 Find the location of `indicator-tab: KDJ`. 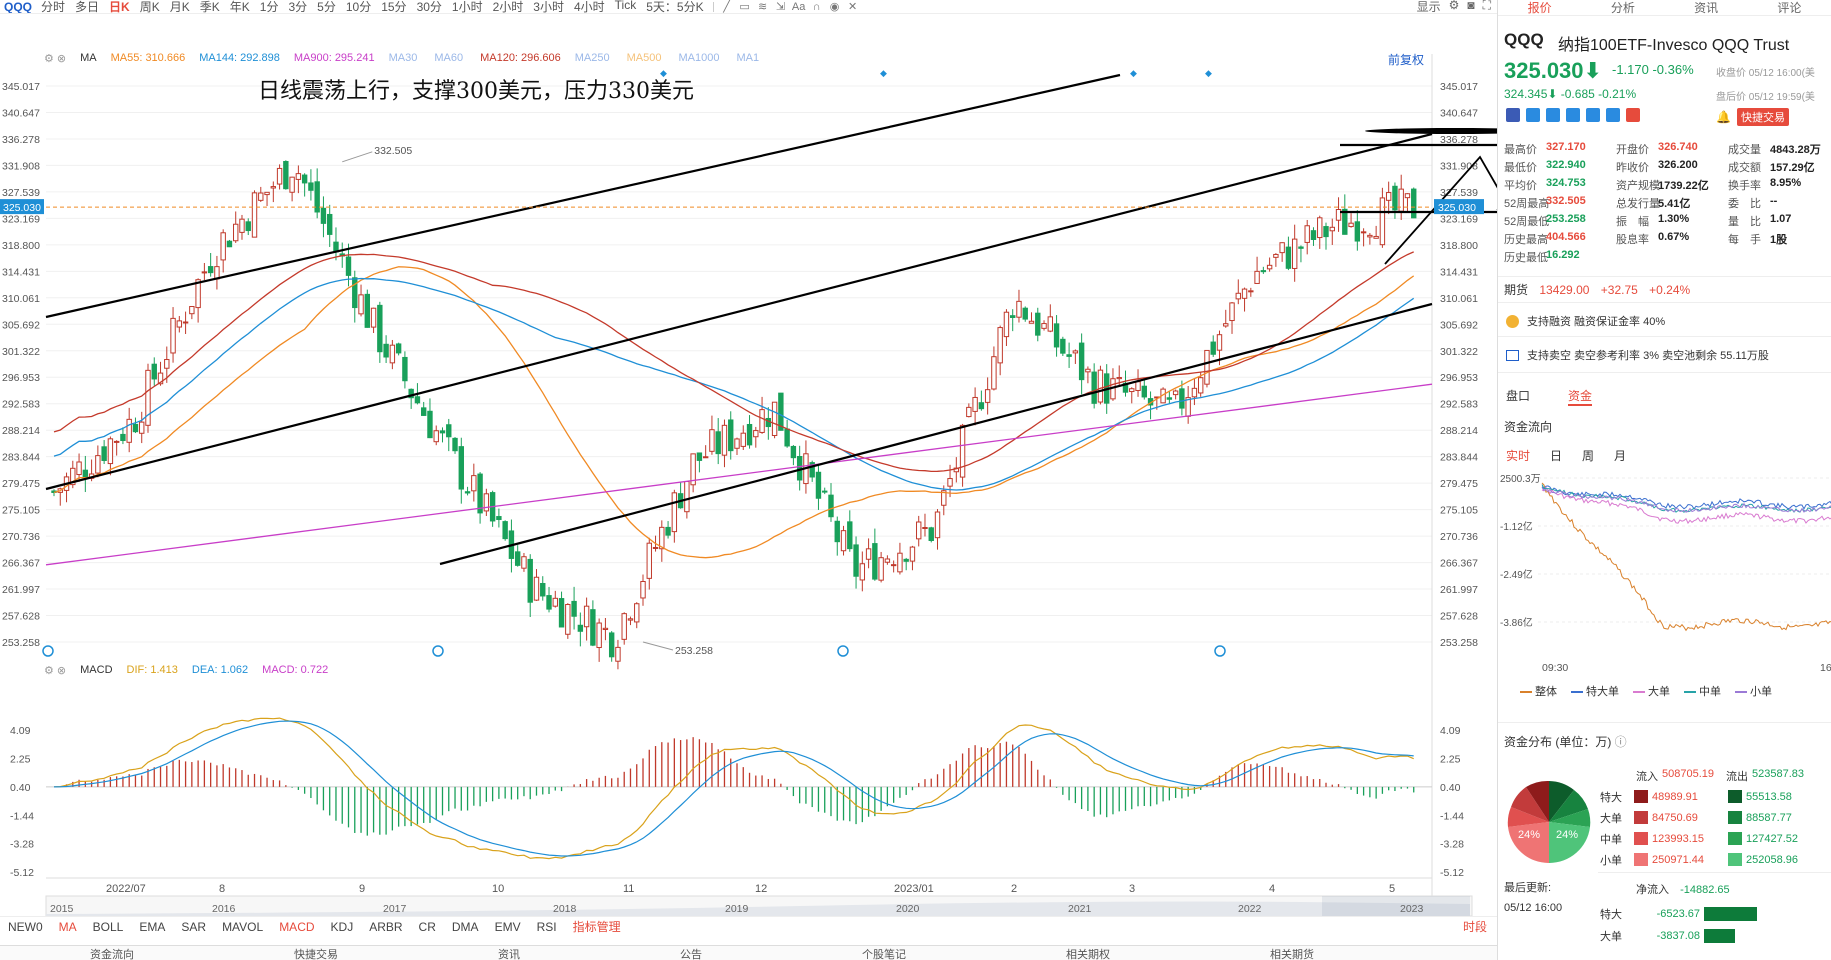

indicator-tab: KDJ is located at coordinates (342, 927).